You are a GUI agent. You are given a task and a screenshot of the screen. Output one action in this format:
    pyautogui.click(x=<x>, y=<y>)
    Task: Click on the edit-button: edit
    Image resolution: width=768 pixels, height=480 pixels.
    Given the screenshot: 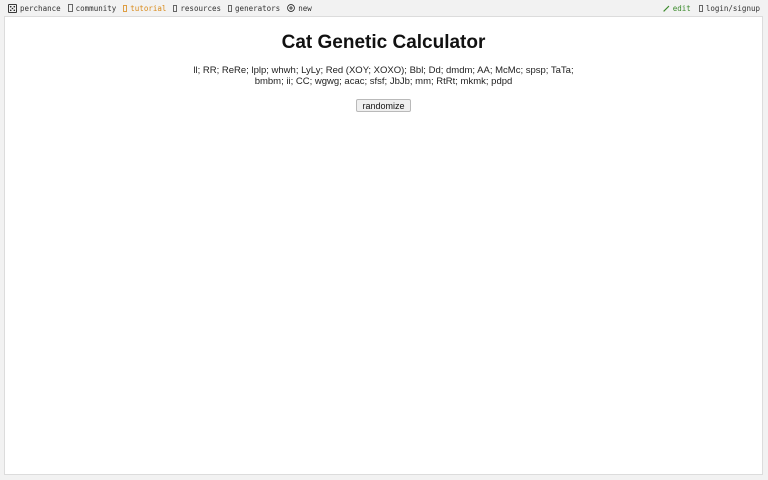 What is the action you would take?
    pyautogui.click(x=677, y=8)
    